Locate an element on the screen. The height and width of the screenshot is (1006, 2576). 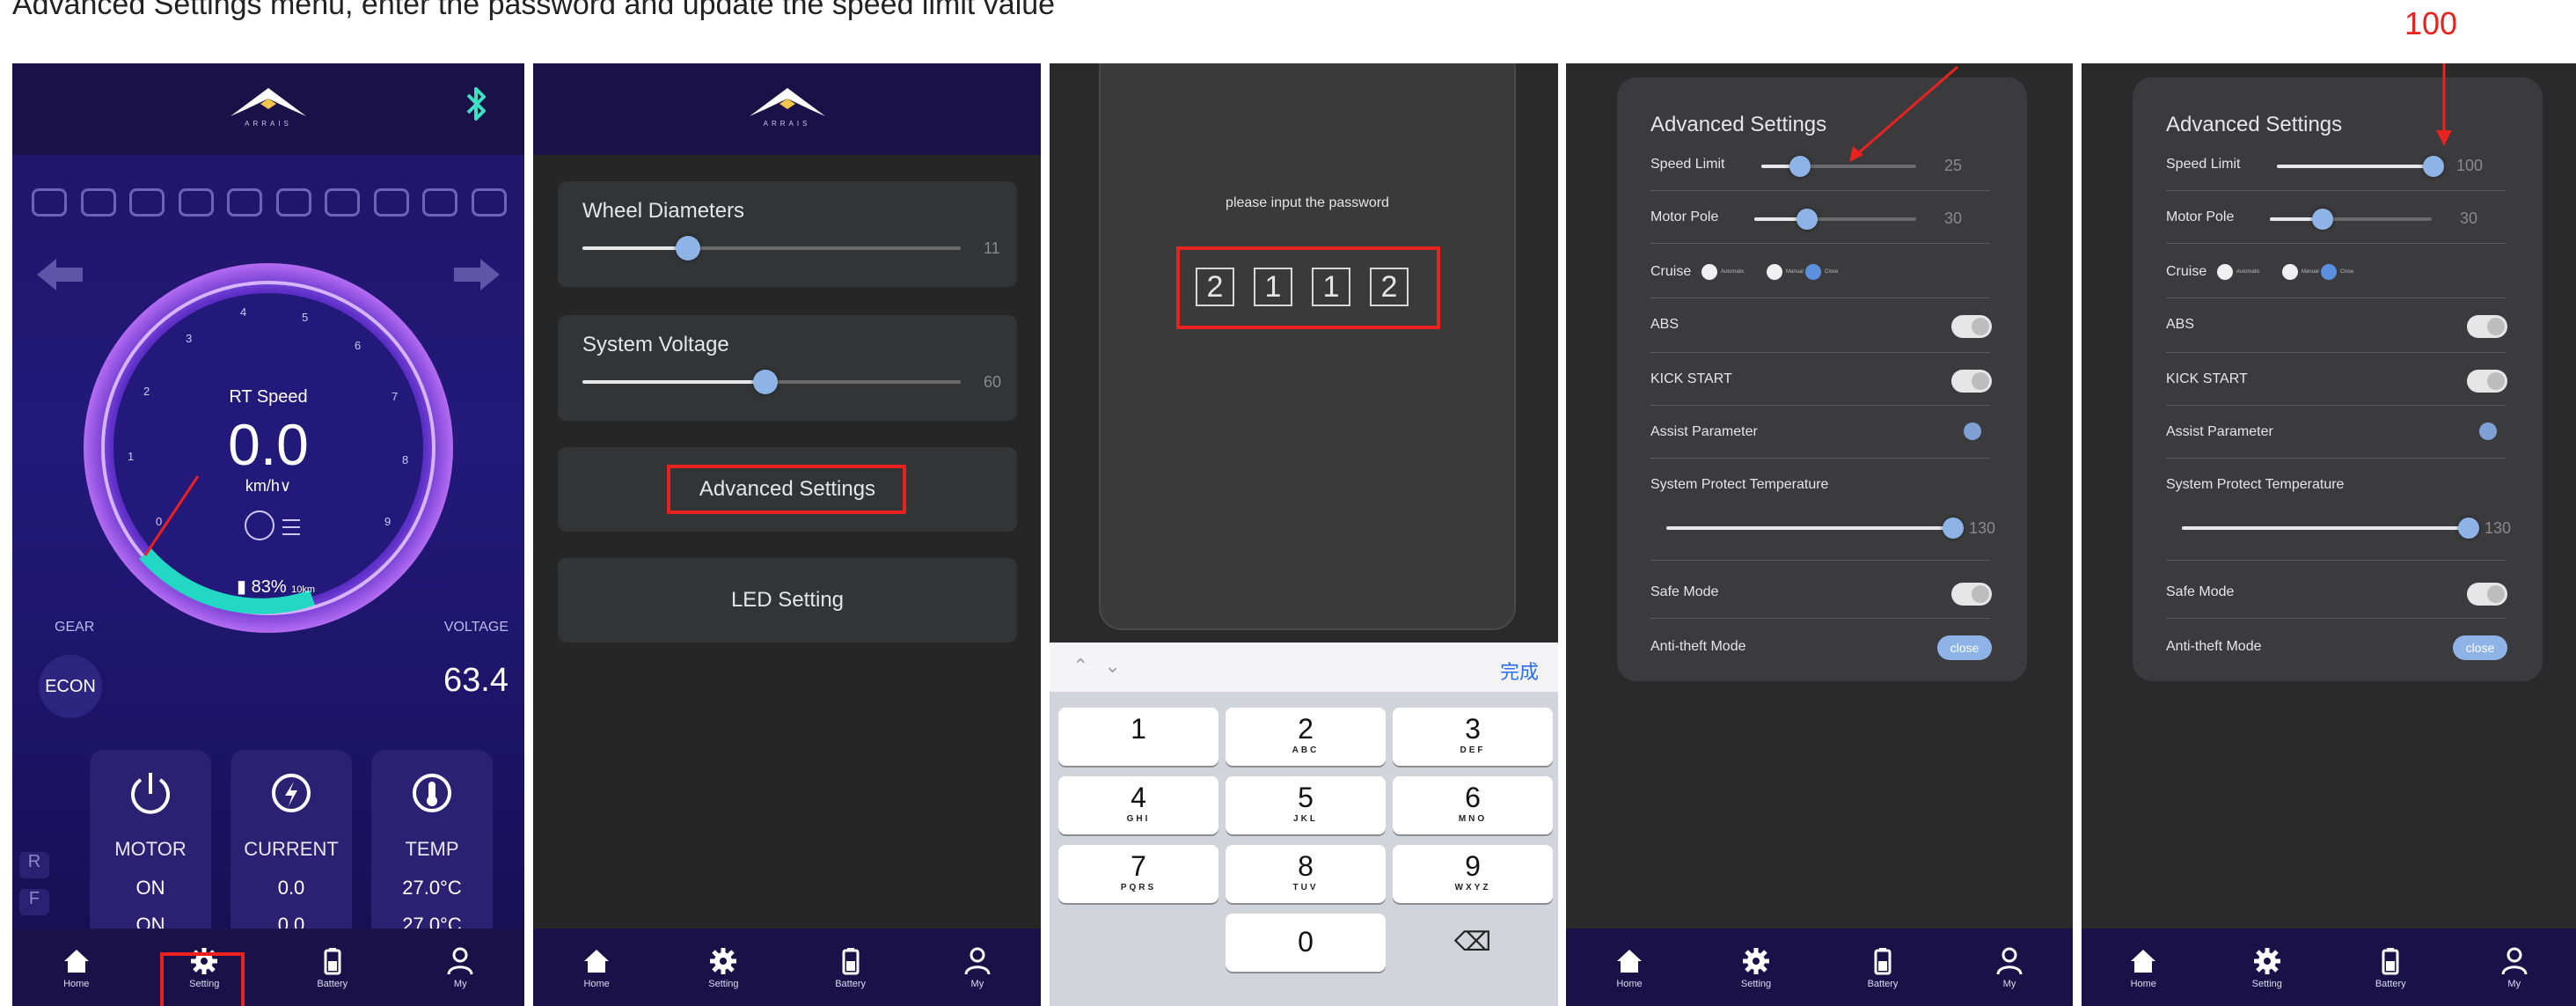
alert-triangle-icon is located at coordinates (489, 202).